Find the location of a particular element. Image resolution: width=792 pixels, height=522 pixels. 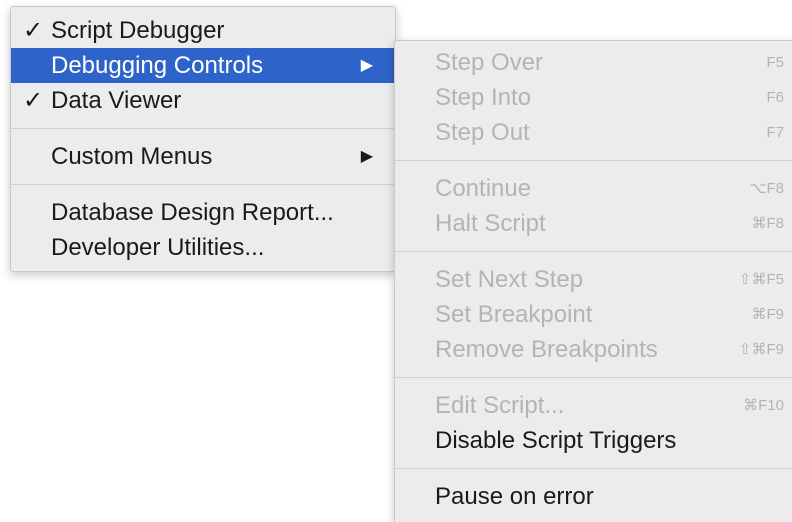

menu-item-label: Set Breakpoint is located at coordinates (514, 314).